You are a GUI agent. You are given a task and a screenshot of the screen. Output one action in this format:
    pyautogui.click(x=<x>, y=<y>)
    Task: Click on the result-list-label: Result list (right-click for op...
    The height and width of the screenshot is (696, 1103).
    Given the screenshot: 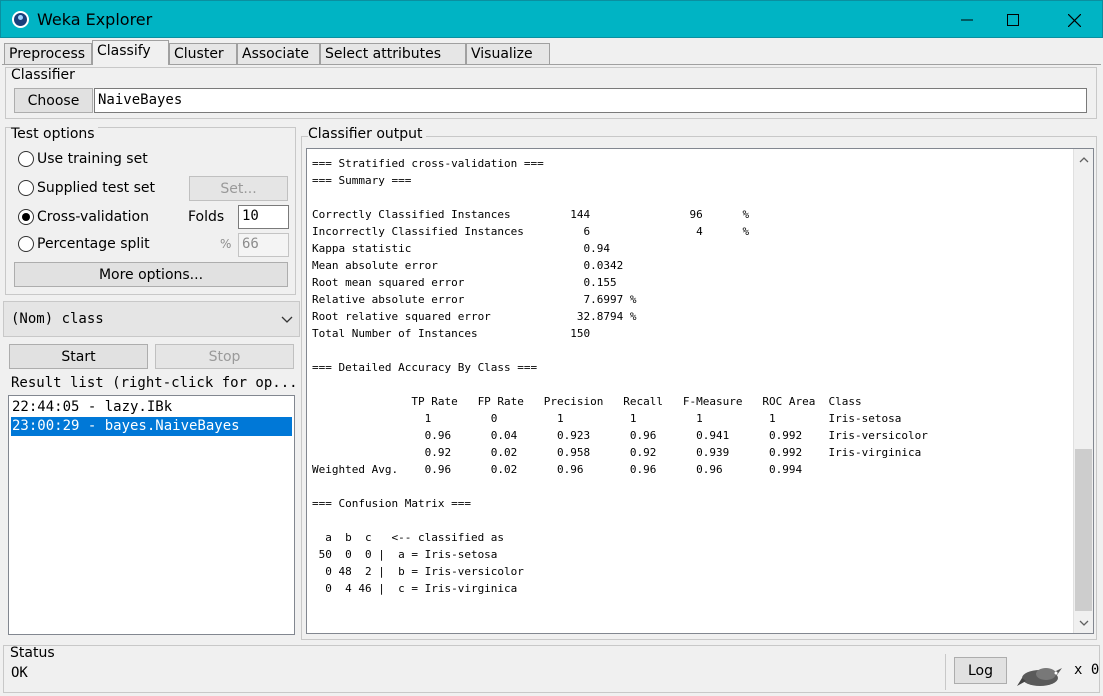 What is the action you would take?
    pyautogui.click(x=154, y=383)
    